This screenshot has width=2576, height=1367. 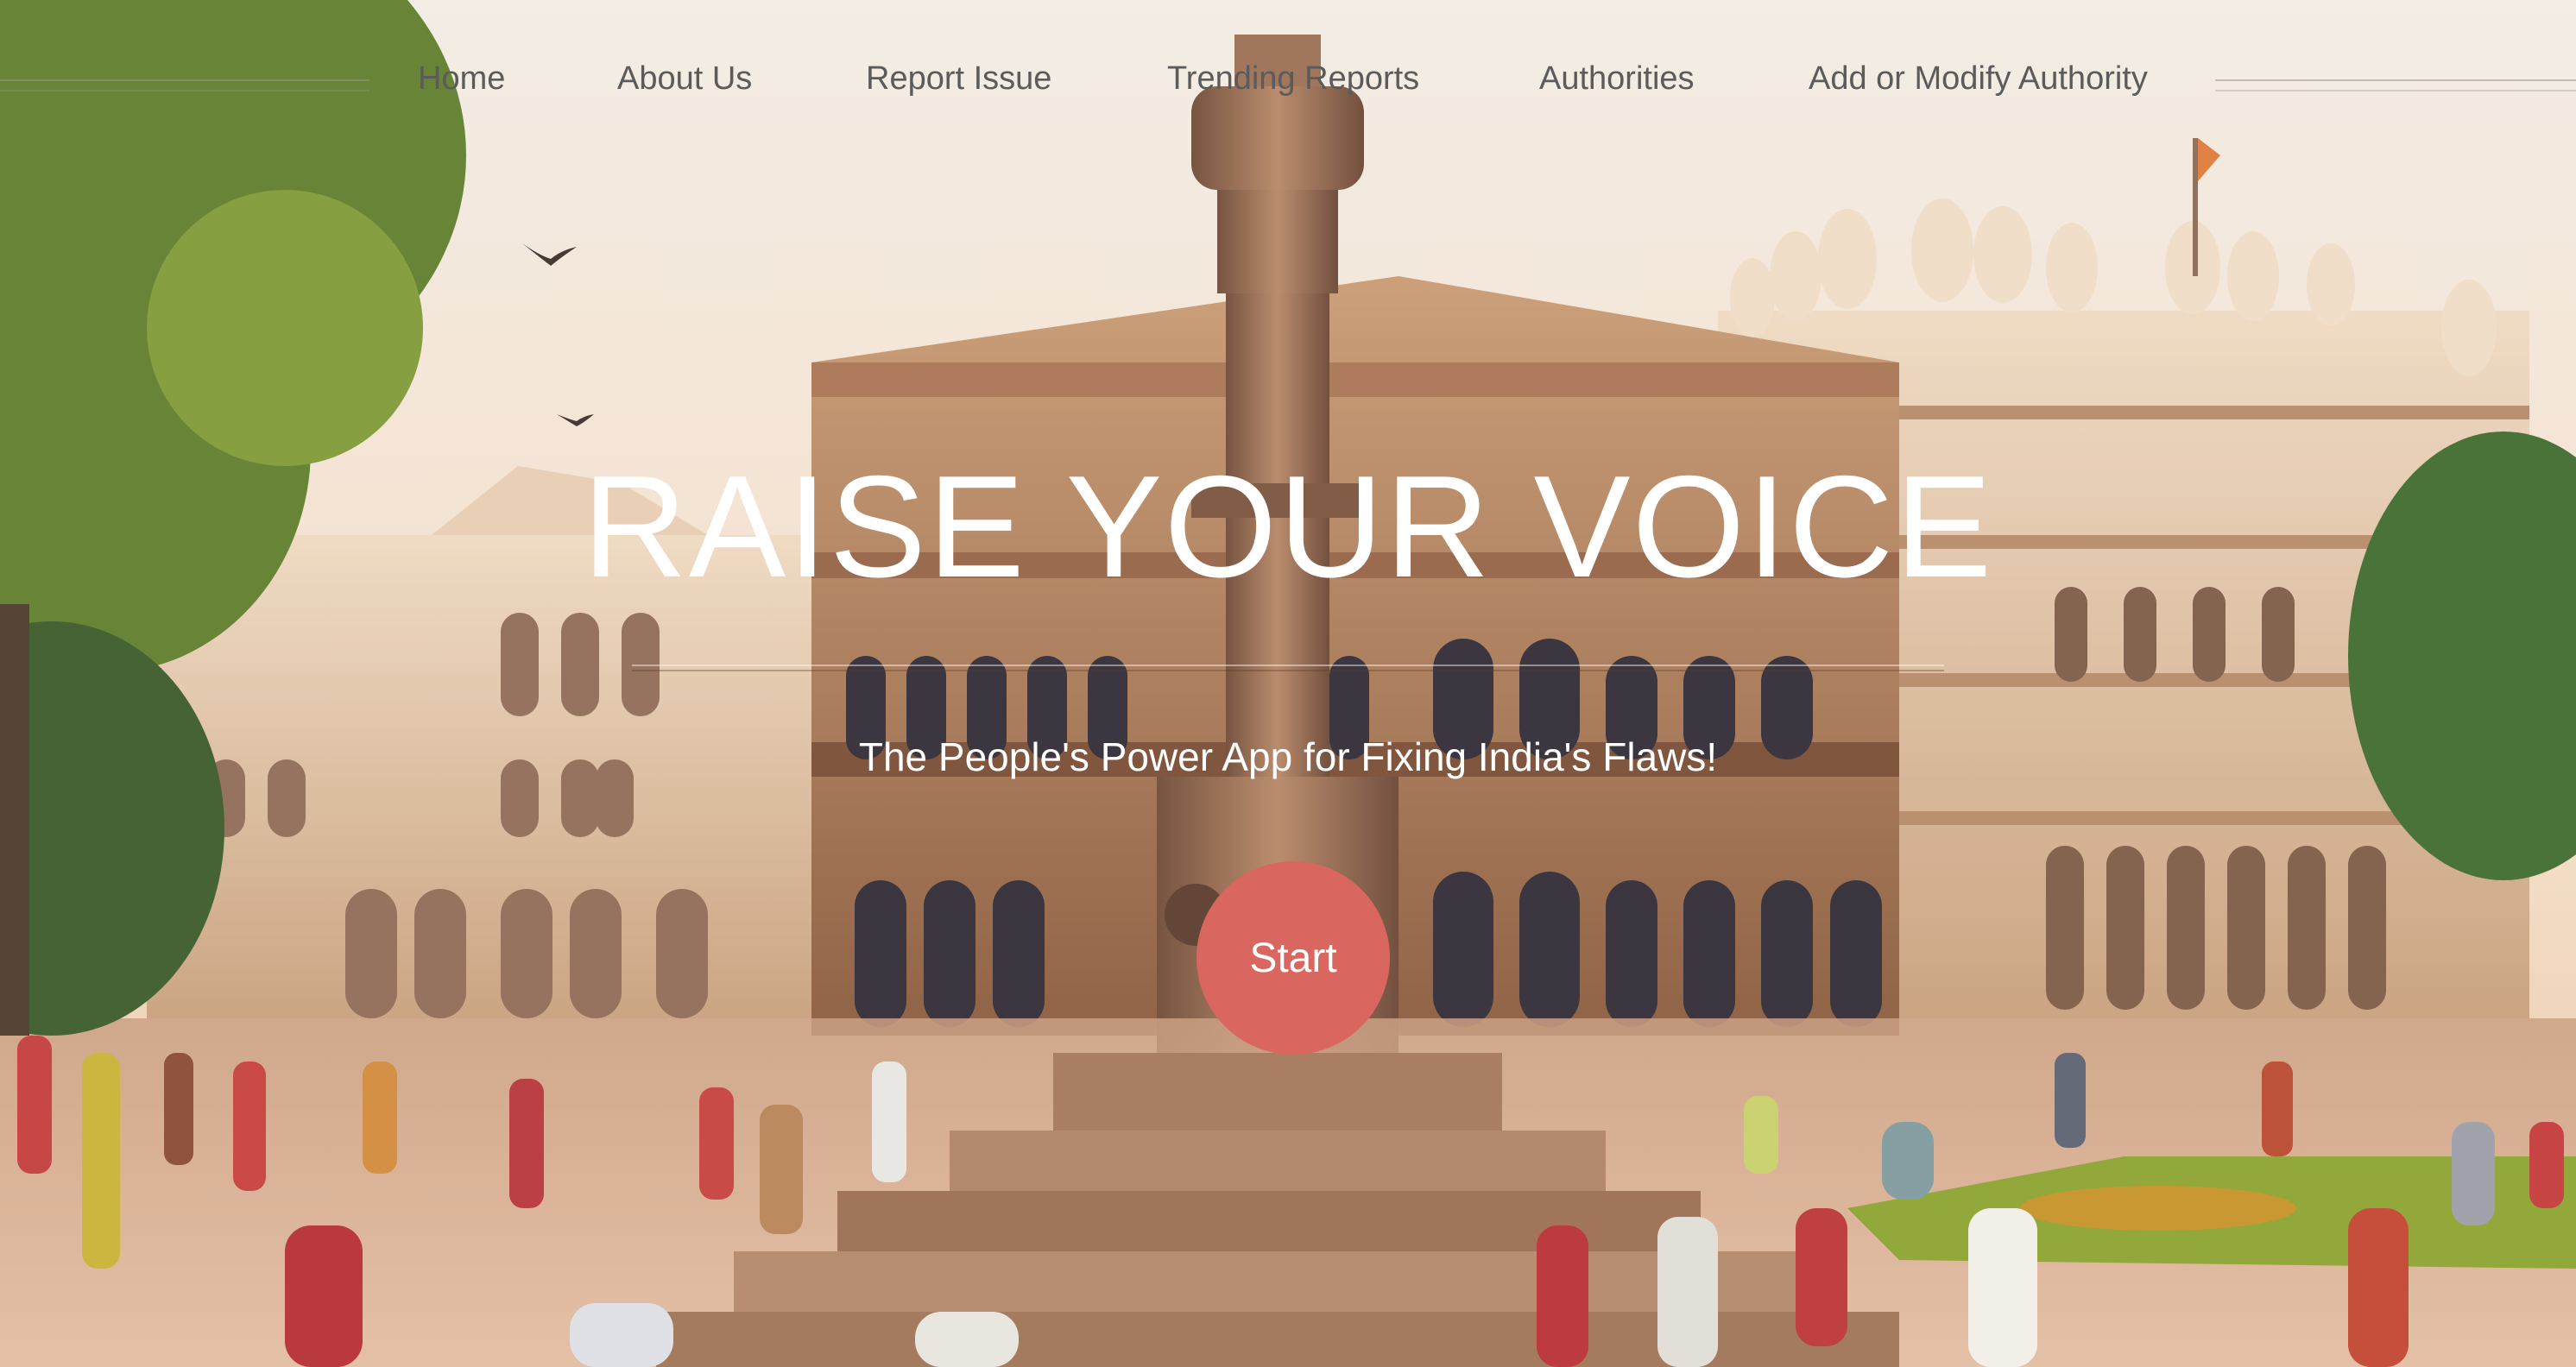 What do you see at coordinates (958, 79) in the screenshot?
I see `nav-item-report-issue: Report Issue` at bounding box center [958, 79].